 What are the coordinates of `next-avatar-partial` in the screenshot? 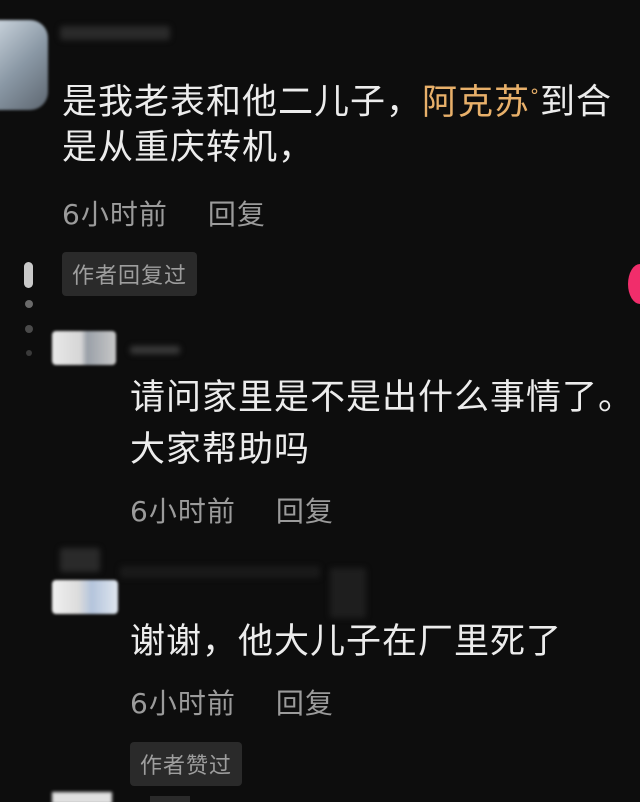 It's located at (82, 797).